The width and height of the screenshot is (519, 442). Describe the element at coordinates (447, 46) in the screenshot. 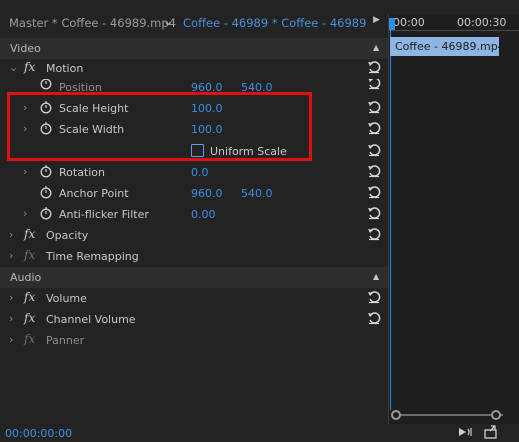

I see `timeline-clip: Coffee - 46989.mp4` at that location.